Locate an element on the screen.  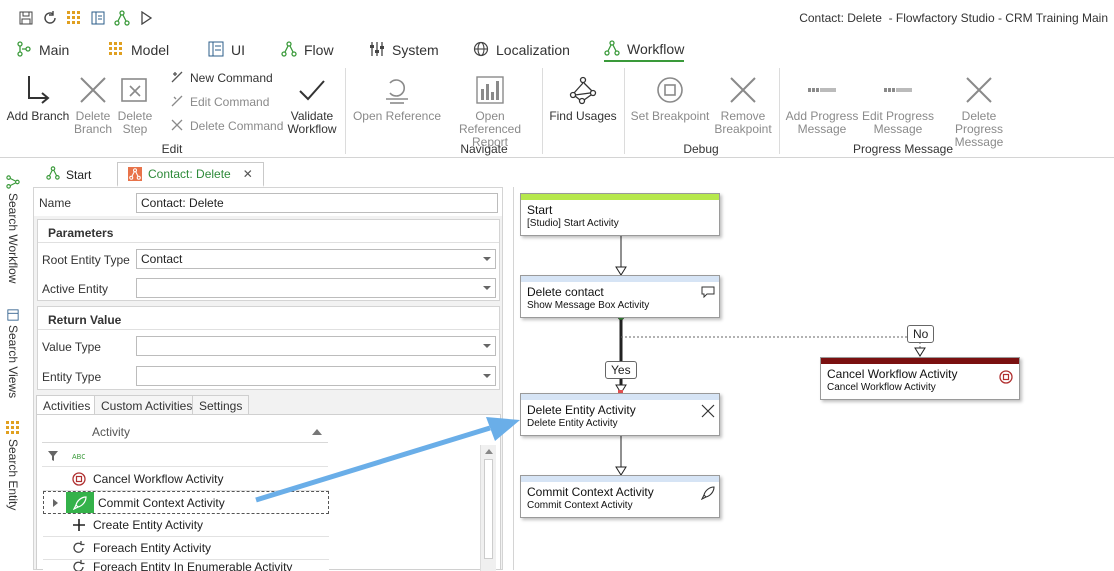
delete-branch-button: Delete Branch is located at coordinates (93, 103).